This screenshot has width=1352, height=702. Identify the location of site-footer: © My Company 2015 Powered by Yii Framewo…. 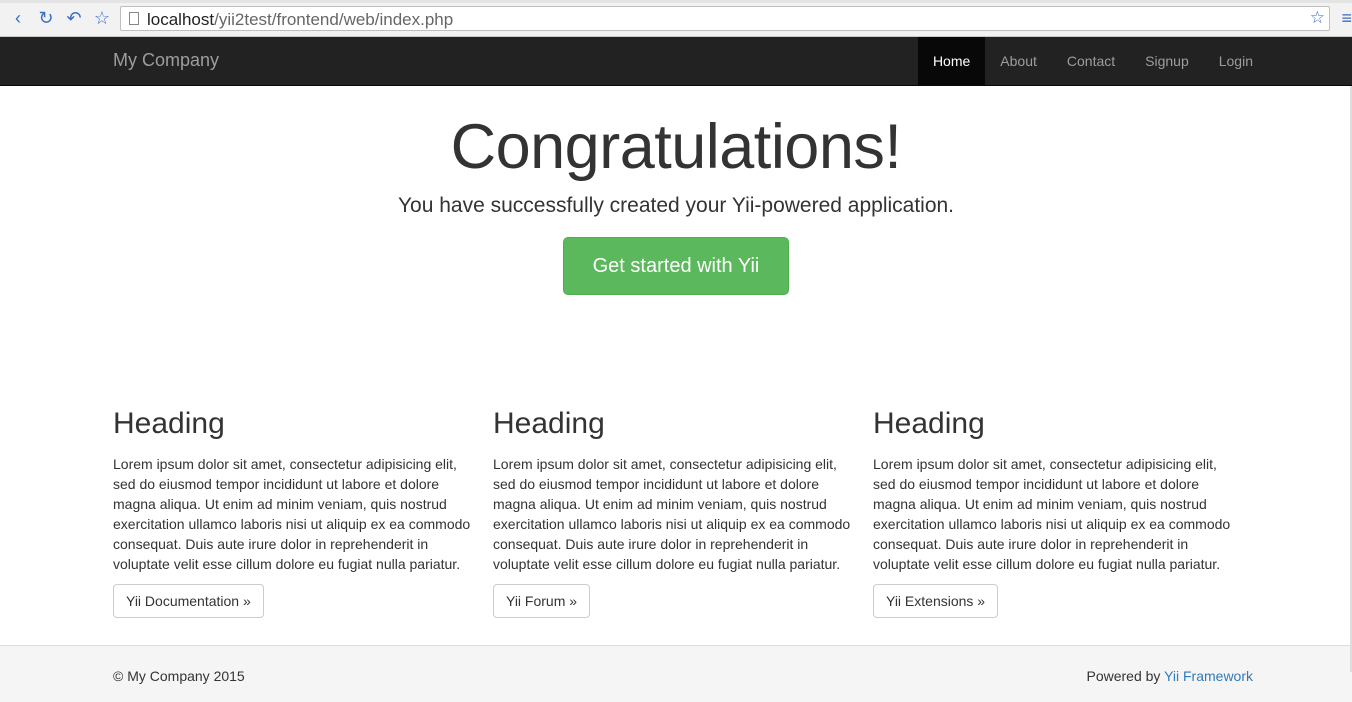
(676, 673).